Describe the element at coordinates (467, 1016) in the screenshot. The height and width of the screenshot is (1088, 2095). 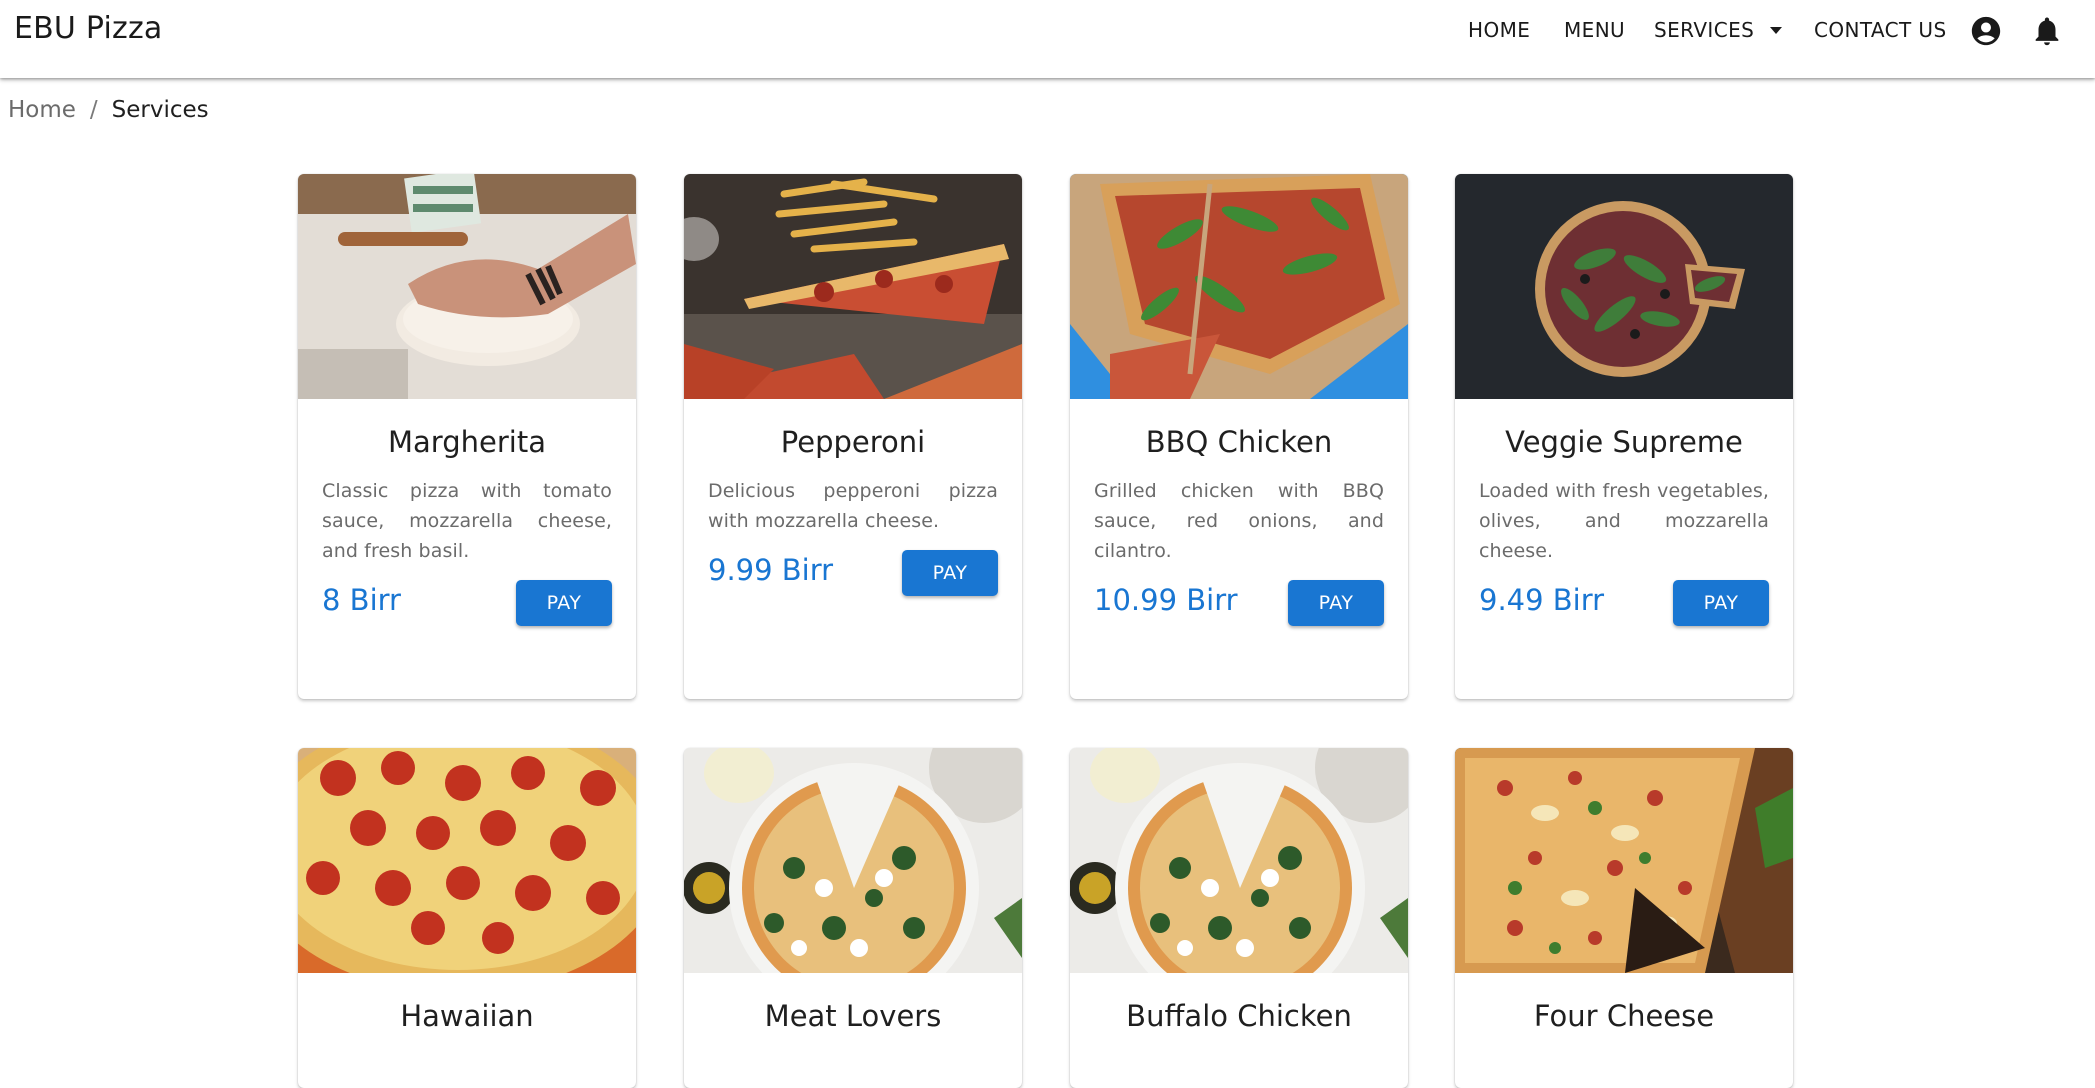
I see `product-name: Hawaiian` at that location.